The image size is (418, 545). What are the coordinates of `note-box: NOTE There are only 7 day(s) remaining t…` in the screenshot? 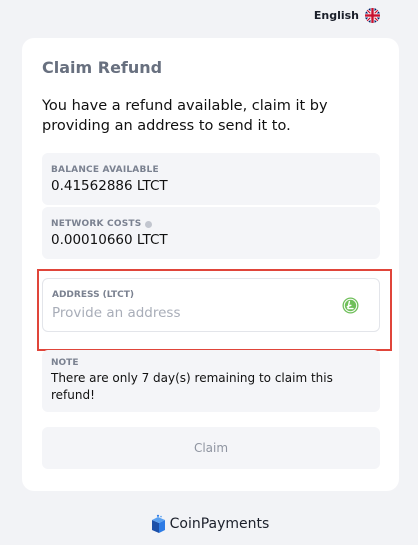 It's located at (211, 381).